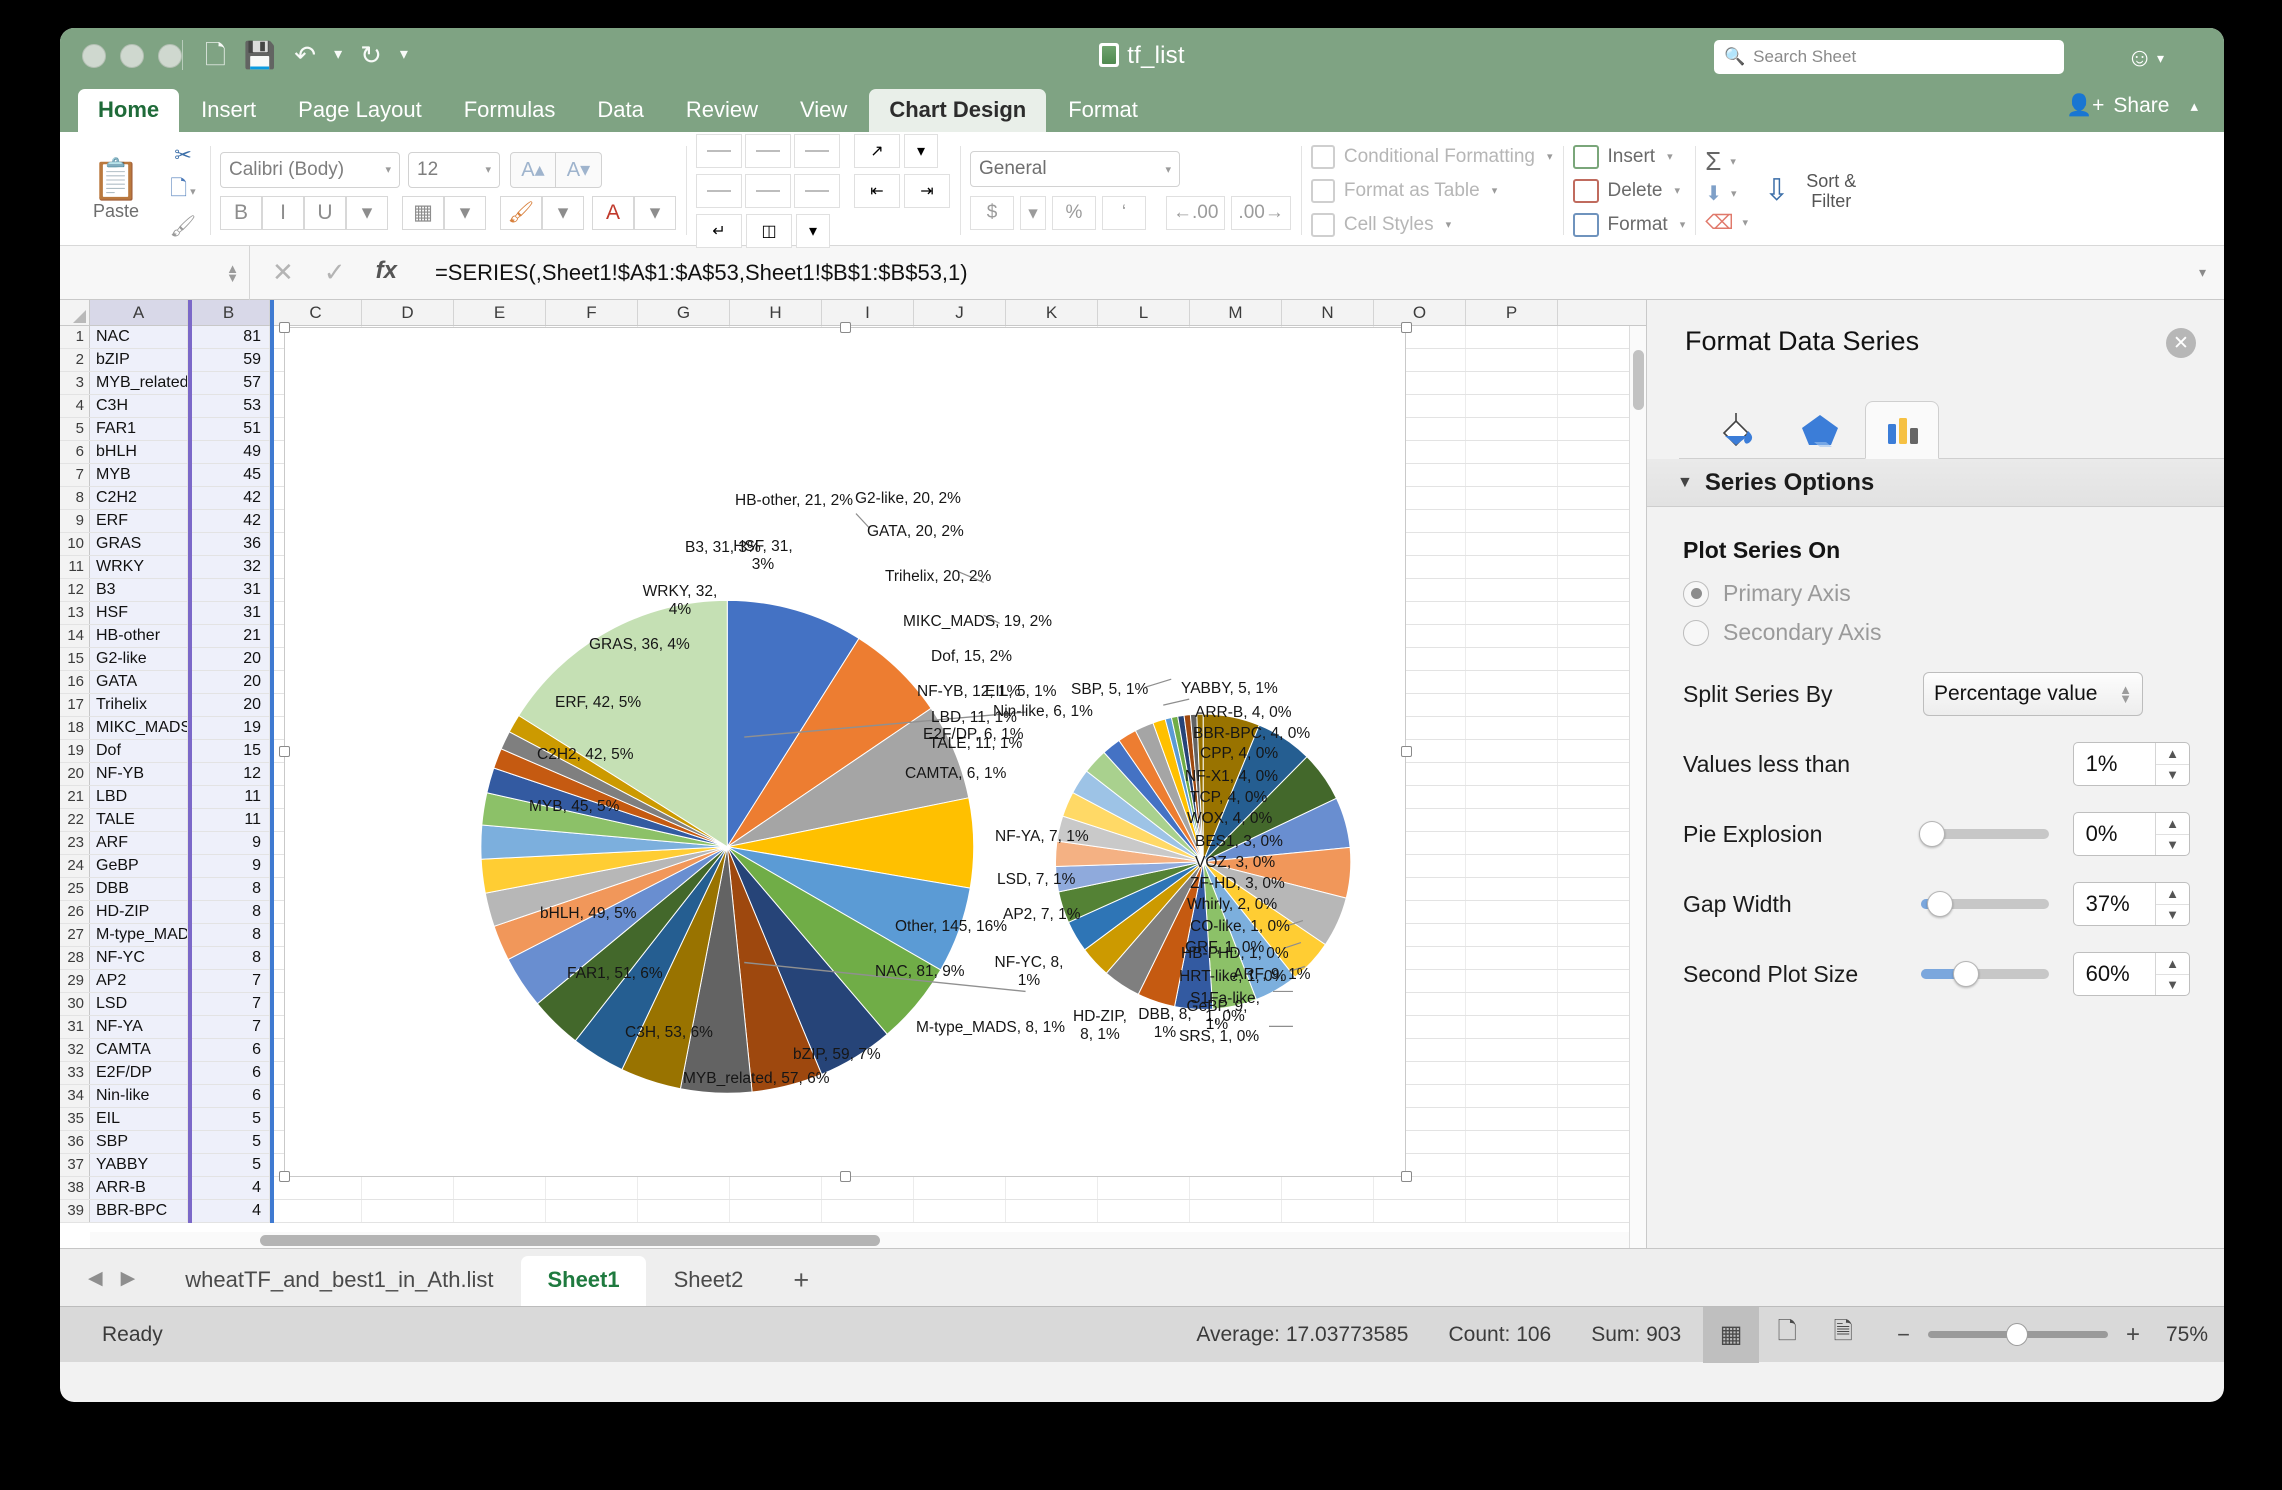  What do you see at coordinates (284, 327) in the screenshot?
I see `chart-resize-handle-nw` at bounding box center [284, 327].